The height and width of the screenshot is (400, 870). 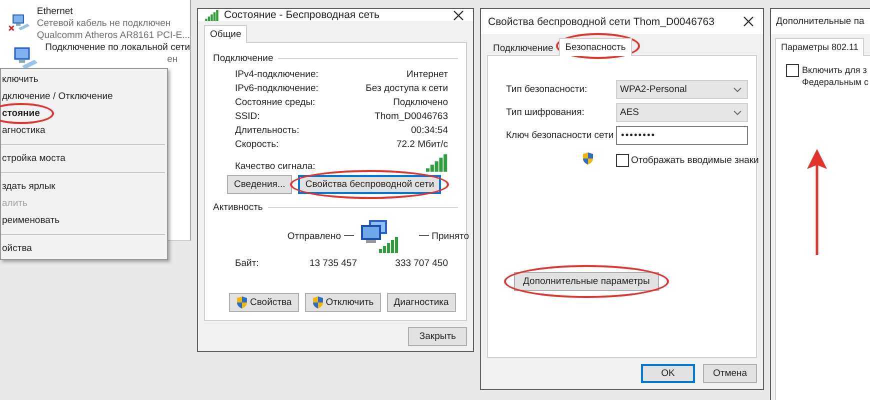 What do you see at coordinates (547, 89) in the screenshot?
I see `field-label: Тип безопасности:` at bounding box center [547, 89].